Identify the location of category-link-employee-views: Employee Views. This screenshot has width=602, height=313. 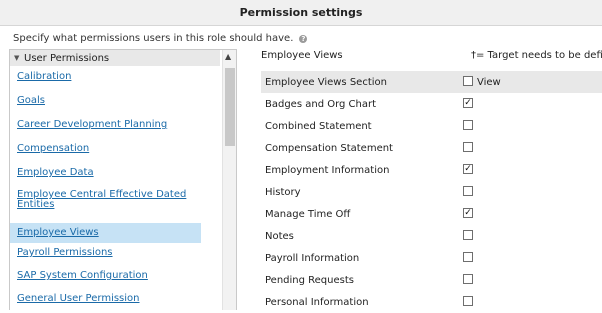
(105, 233).